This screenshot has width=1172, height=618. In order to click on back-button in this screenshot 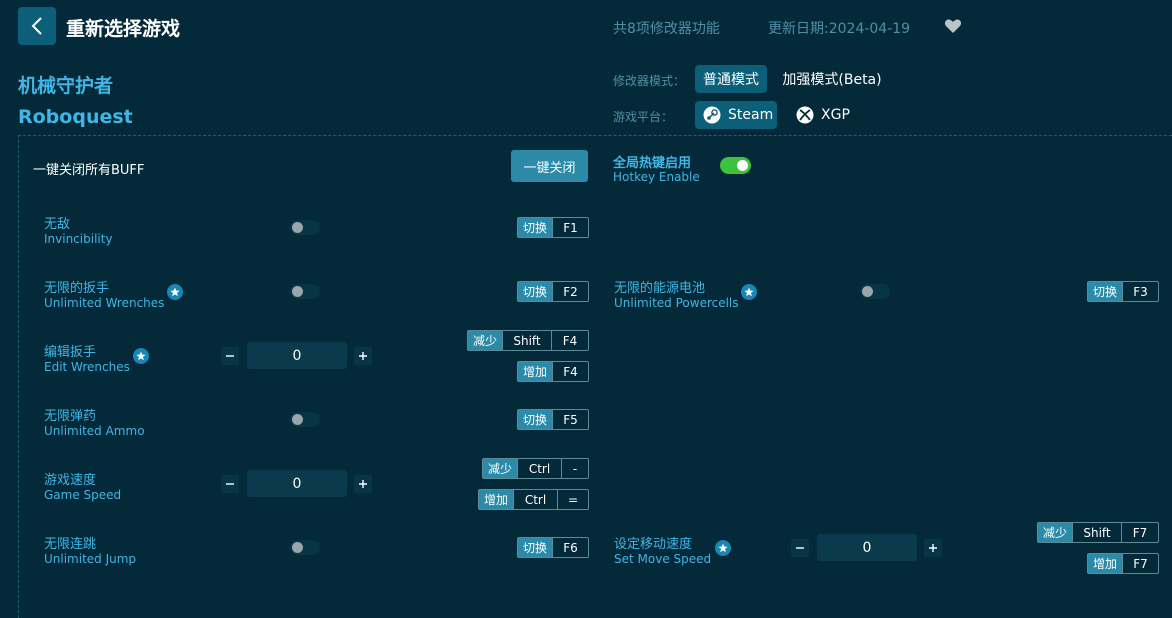, I will do `click(37, 26)`.